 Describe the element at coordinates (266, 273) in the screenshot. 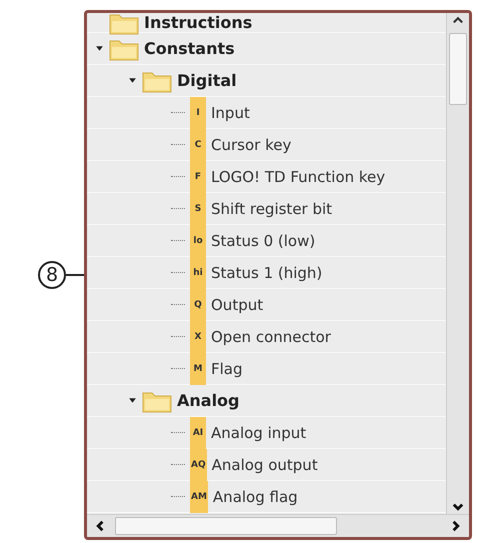

I see `tree-item-label: Status 1 (high)` at that location.